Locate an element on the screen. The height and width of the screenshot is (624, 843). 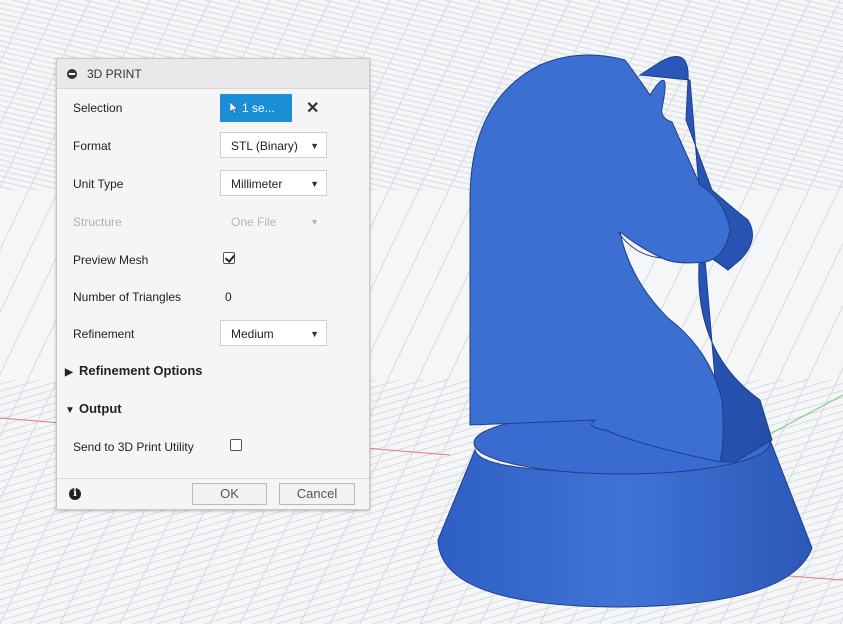
triangle-down-icon: ▼ is located at coordinates (70, 410).